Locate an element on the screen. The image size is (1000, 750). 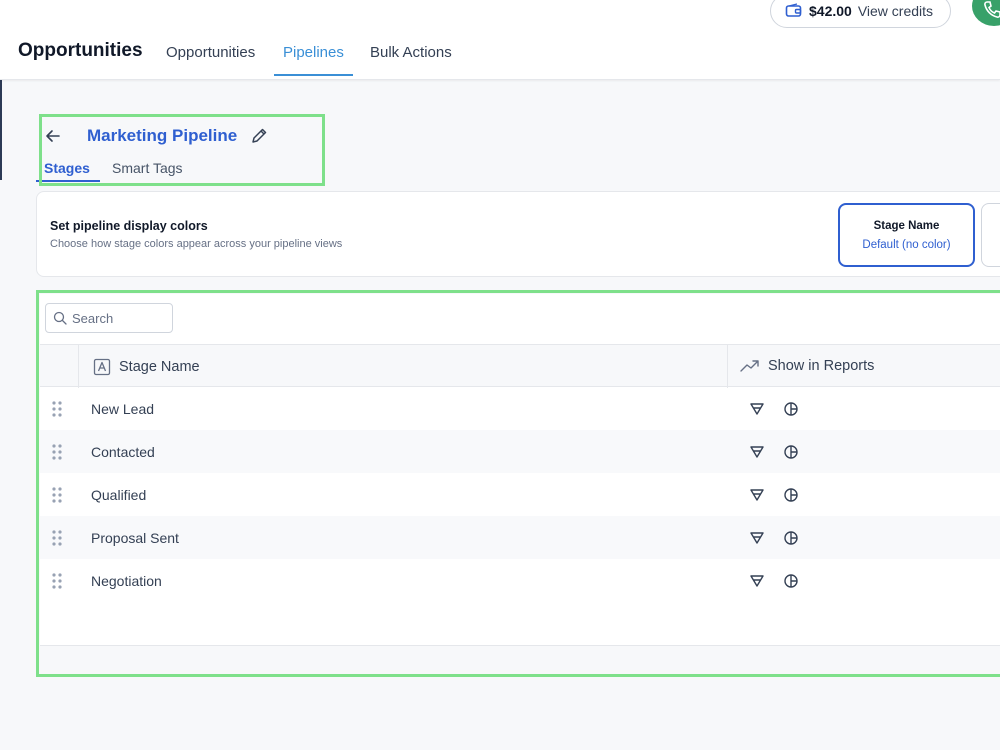
search-field is located at coordinates (109, 318).